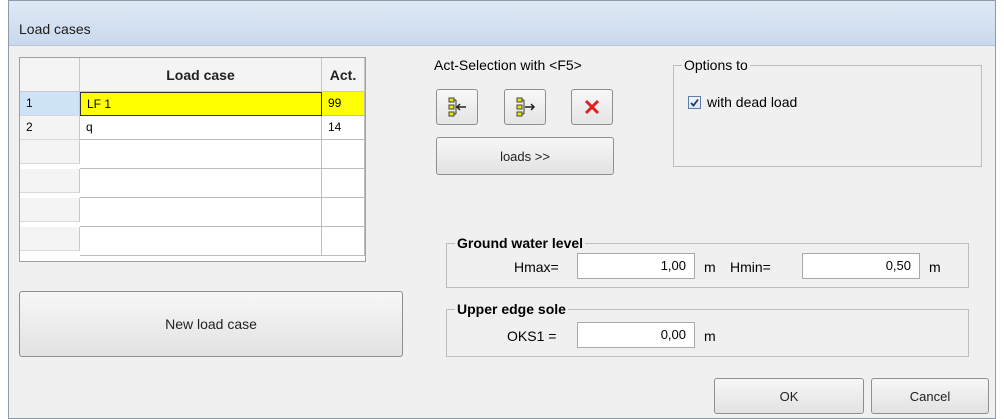 Image resolution: width=1004 pixels, height=419 pixels. I want to click on hmax-label: Hmax=, so click(536, 267).